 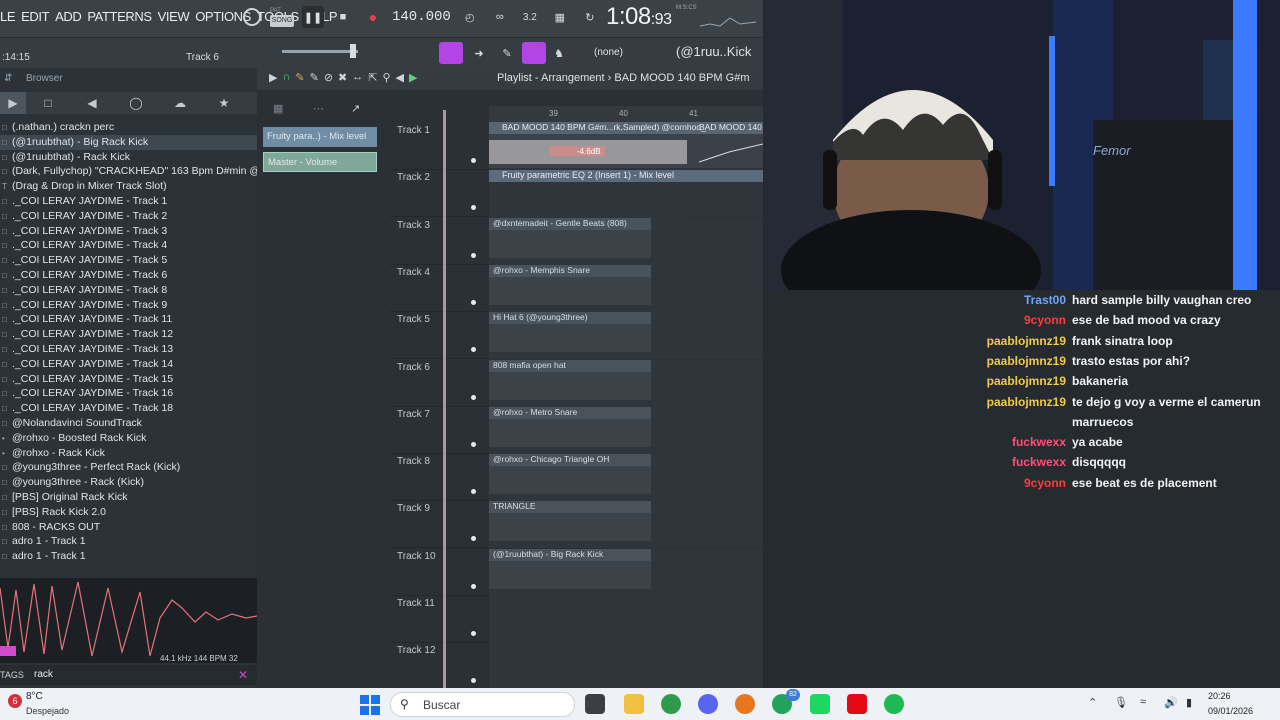 I want to click on menu-arrow-icon: ▶, so click(x=273, y=77).